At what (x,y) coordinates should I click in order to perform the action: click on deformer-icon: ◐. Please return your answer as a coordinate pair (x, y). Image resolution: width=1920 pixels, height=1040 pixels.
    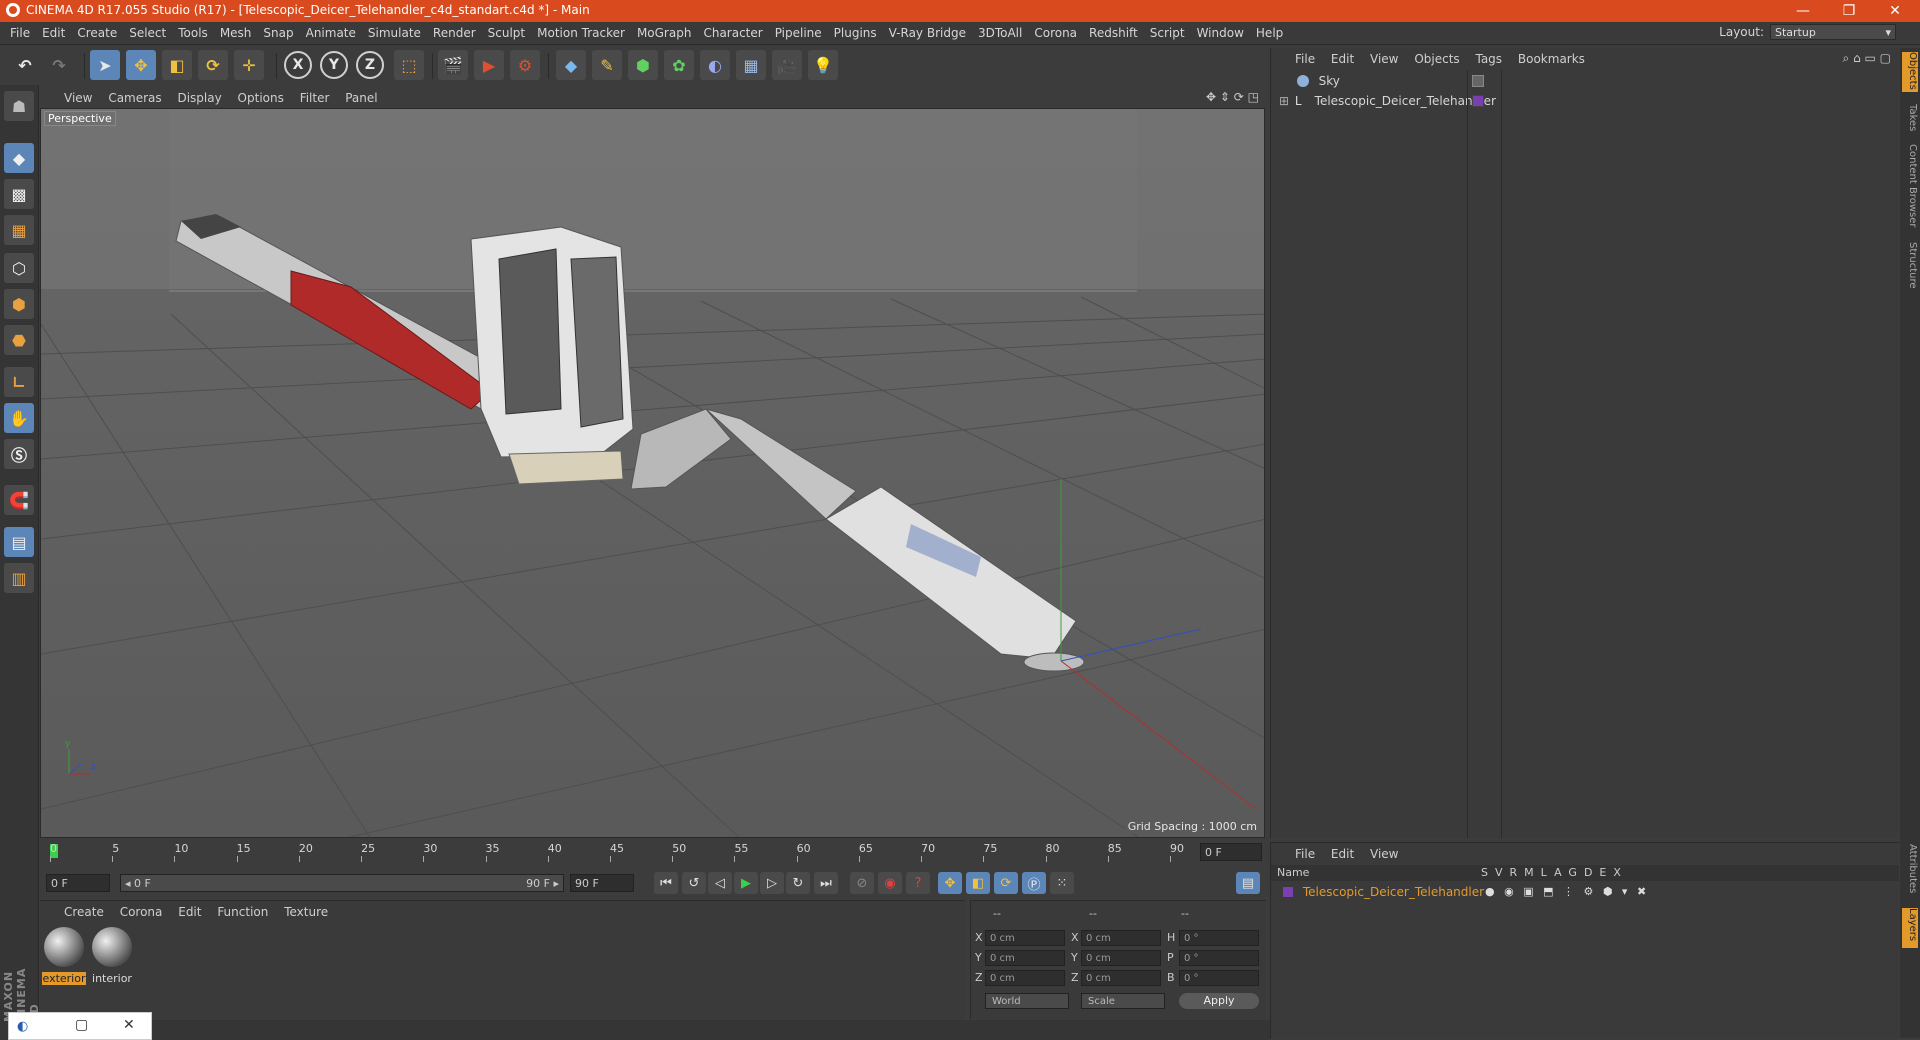
    Looking at the image, I should click on (715, 65).